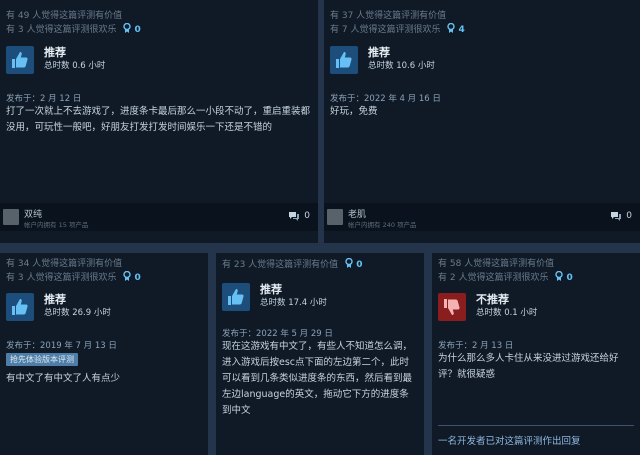  Describe the element at coordinates (476, 346) in the screenshot. I see `posted-date: 发布于：2 月 13 日` at that location.